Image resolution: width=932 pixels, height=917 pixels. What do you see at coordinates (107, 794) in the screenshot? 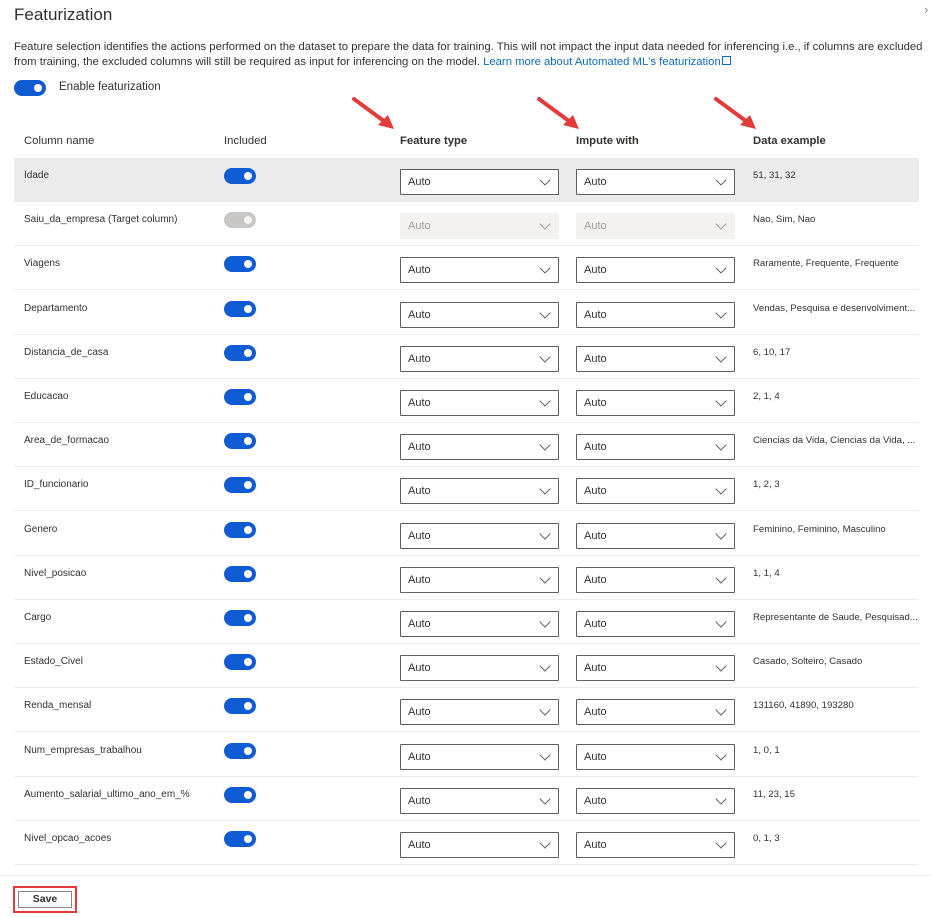
I see `column-name-cell: Aumento_salarial_ultimo_ano_em_%` at bounding box center [107, 794].